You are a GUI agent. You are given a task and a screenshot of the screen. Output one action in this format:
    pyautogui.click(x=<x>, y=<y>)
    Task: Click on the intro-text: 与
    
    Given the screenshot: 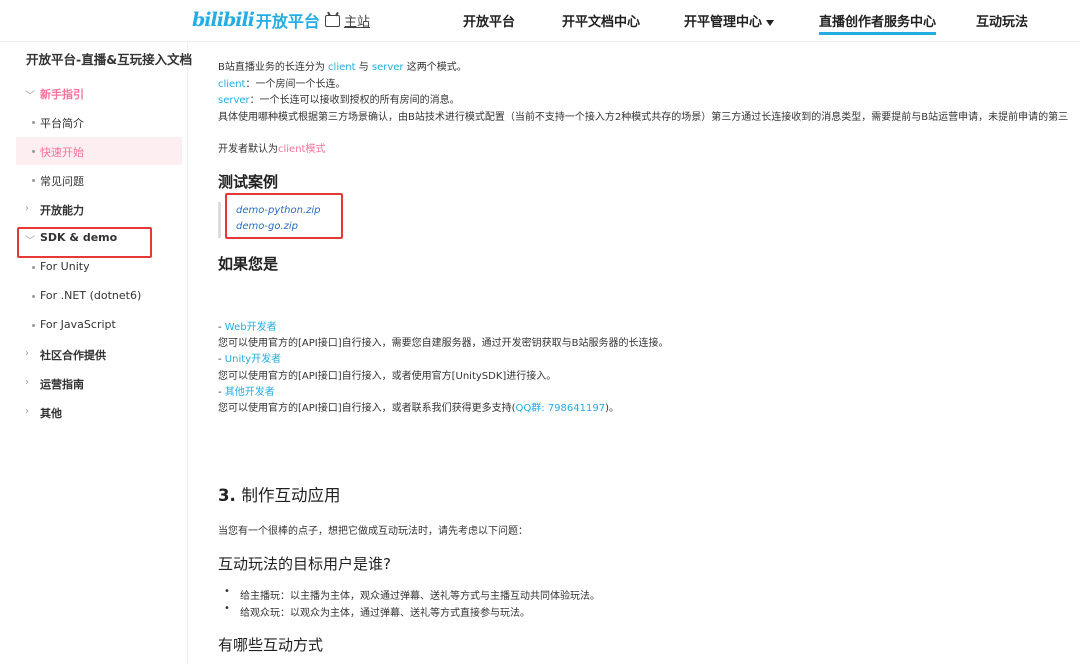 What is the action you would take?
    pyautogui.click(x=363, y=67)
    